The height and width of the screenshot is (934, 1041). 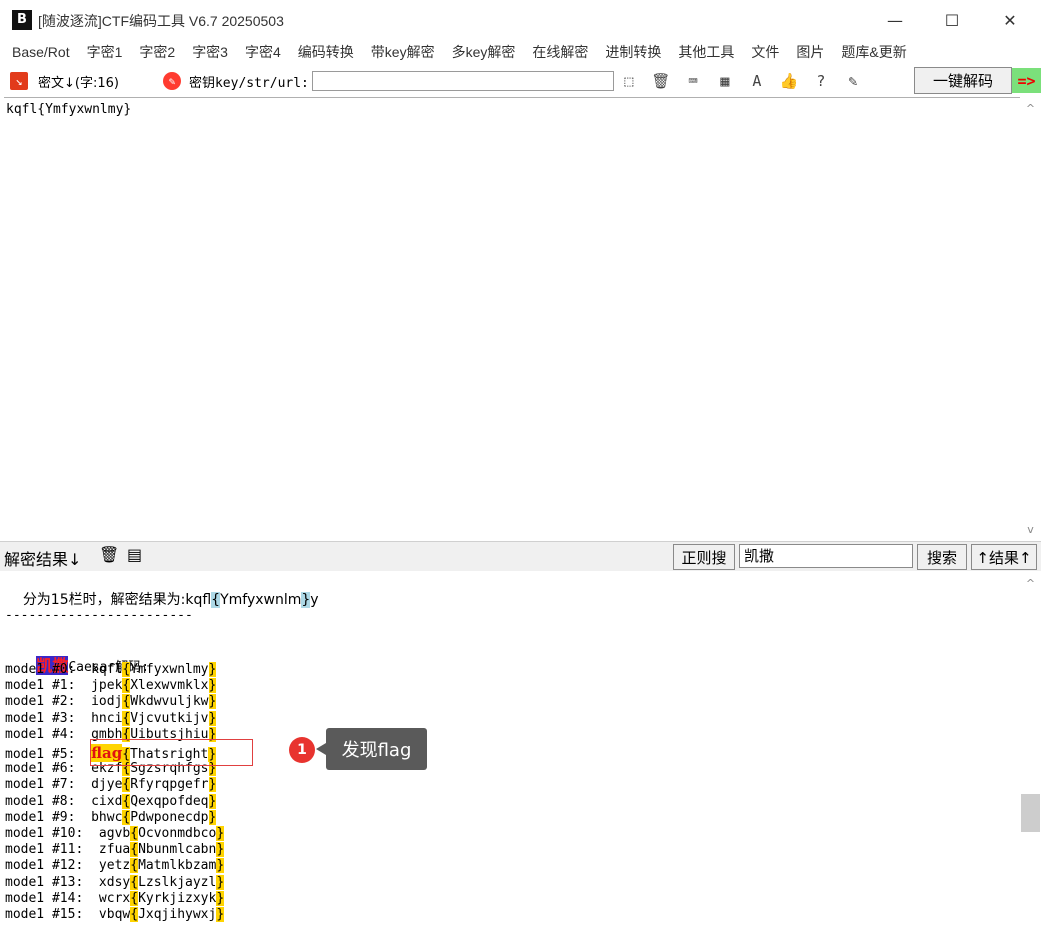 What do you see at coordinates (177, 882) in the screenshot?
I see `mode-inner: Lzslkjayzl` at bounding box center [177, 882].